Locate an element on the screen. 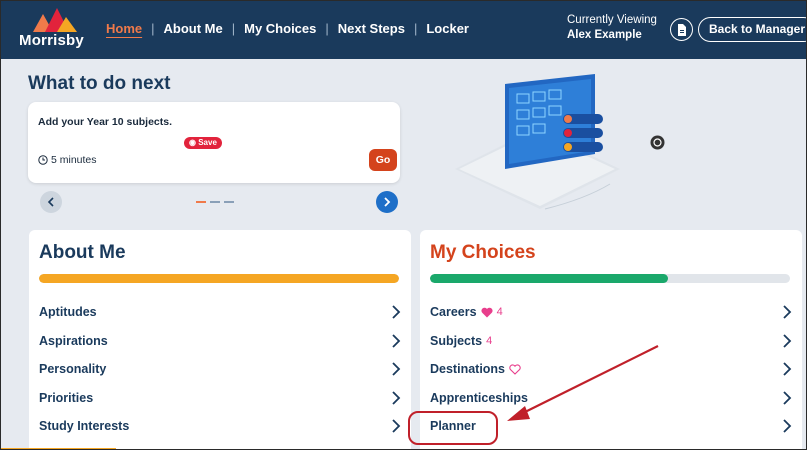  pin-icon: ◉ is located at coordinates (192, 142).